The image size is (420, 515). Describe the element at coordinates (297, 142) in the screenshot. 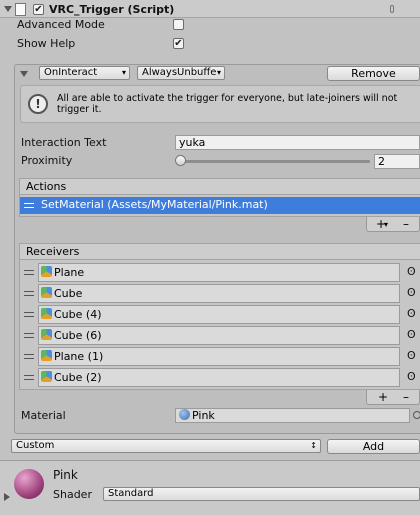

I see `interaction-text-input: yuka` at that location.